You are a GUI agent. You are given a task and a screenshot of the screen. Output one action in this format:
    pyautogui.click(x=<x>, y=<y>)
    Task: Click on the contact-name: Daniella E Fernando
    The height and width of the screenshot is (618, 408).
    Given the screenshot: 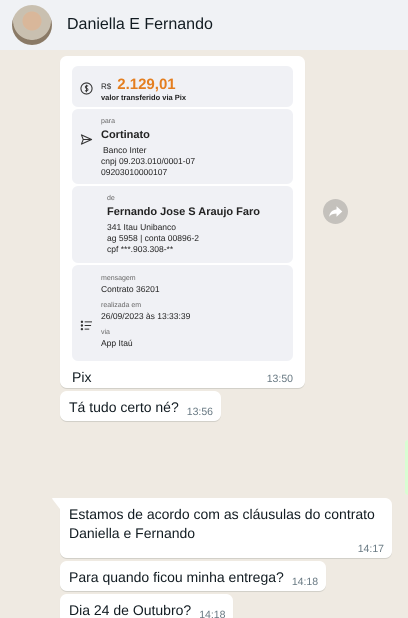 What is the action you would take?
    pyautogui.click(x=140, y=25)
    